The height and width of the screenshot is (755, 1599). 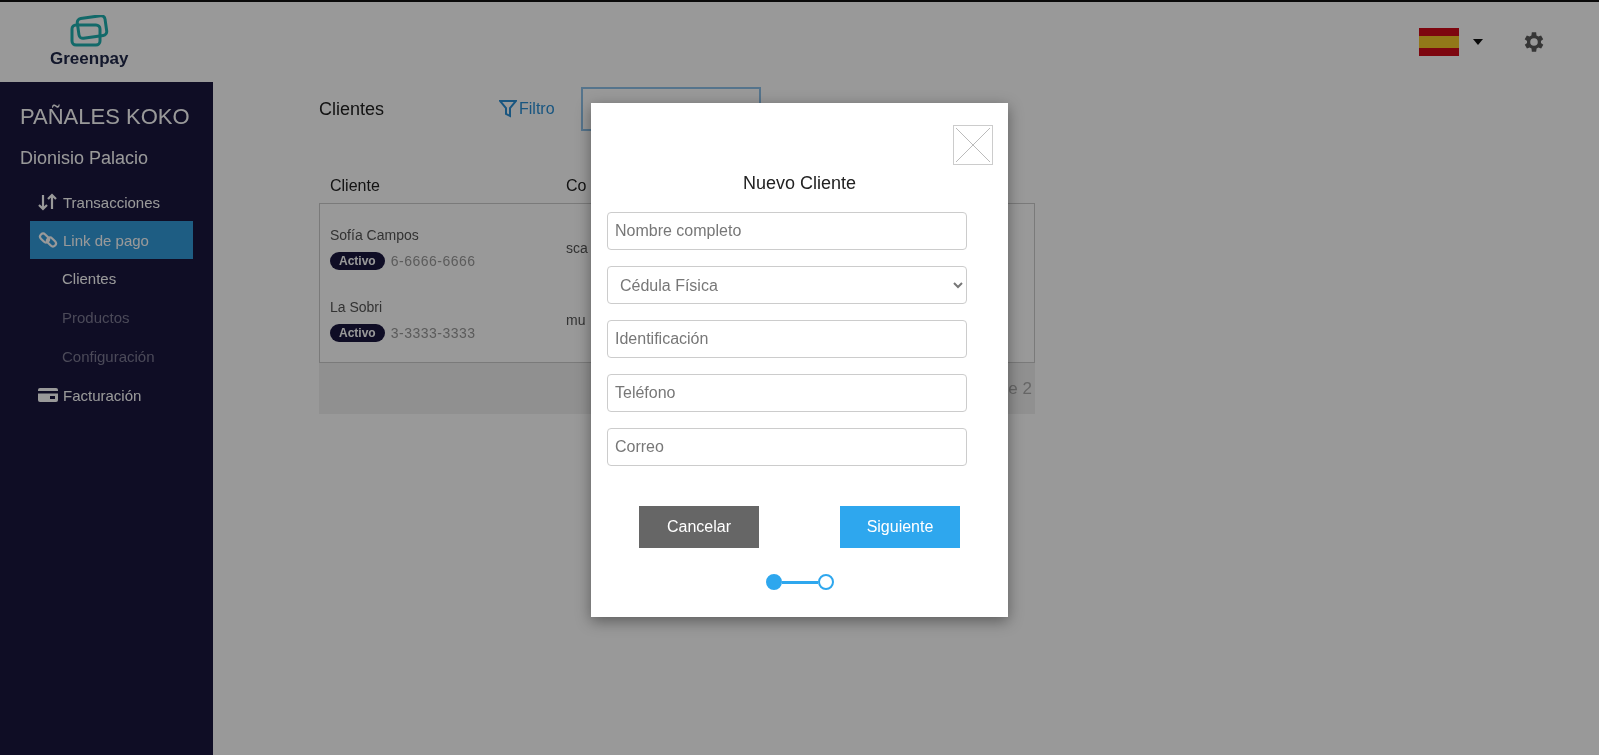 I want to click on column-header: Cliente, so click(x=355, y=186).